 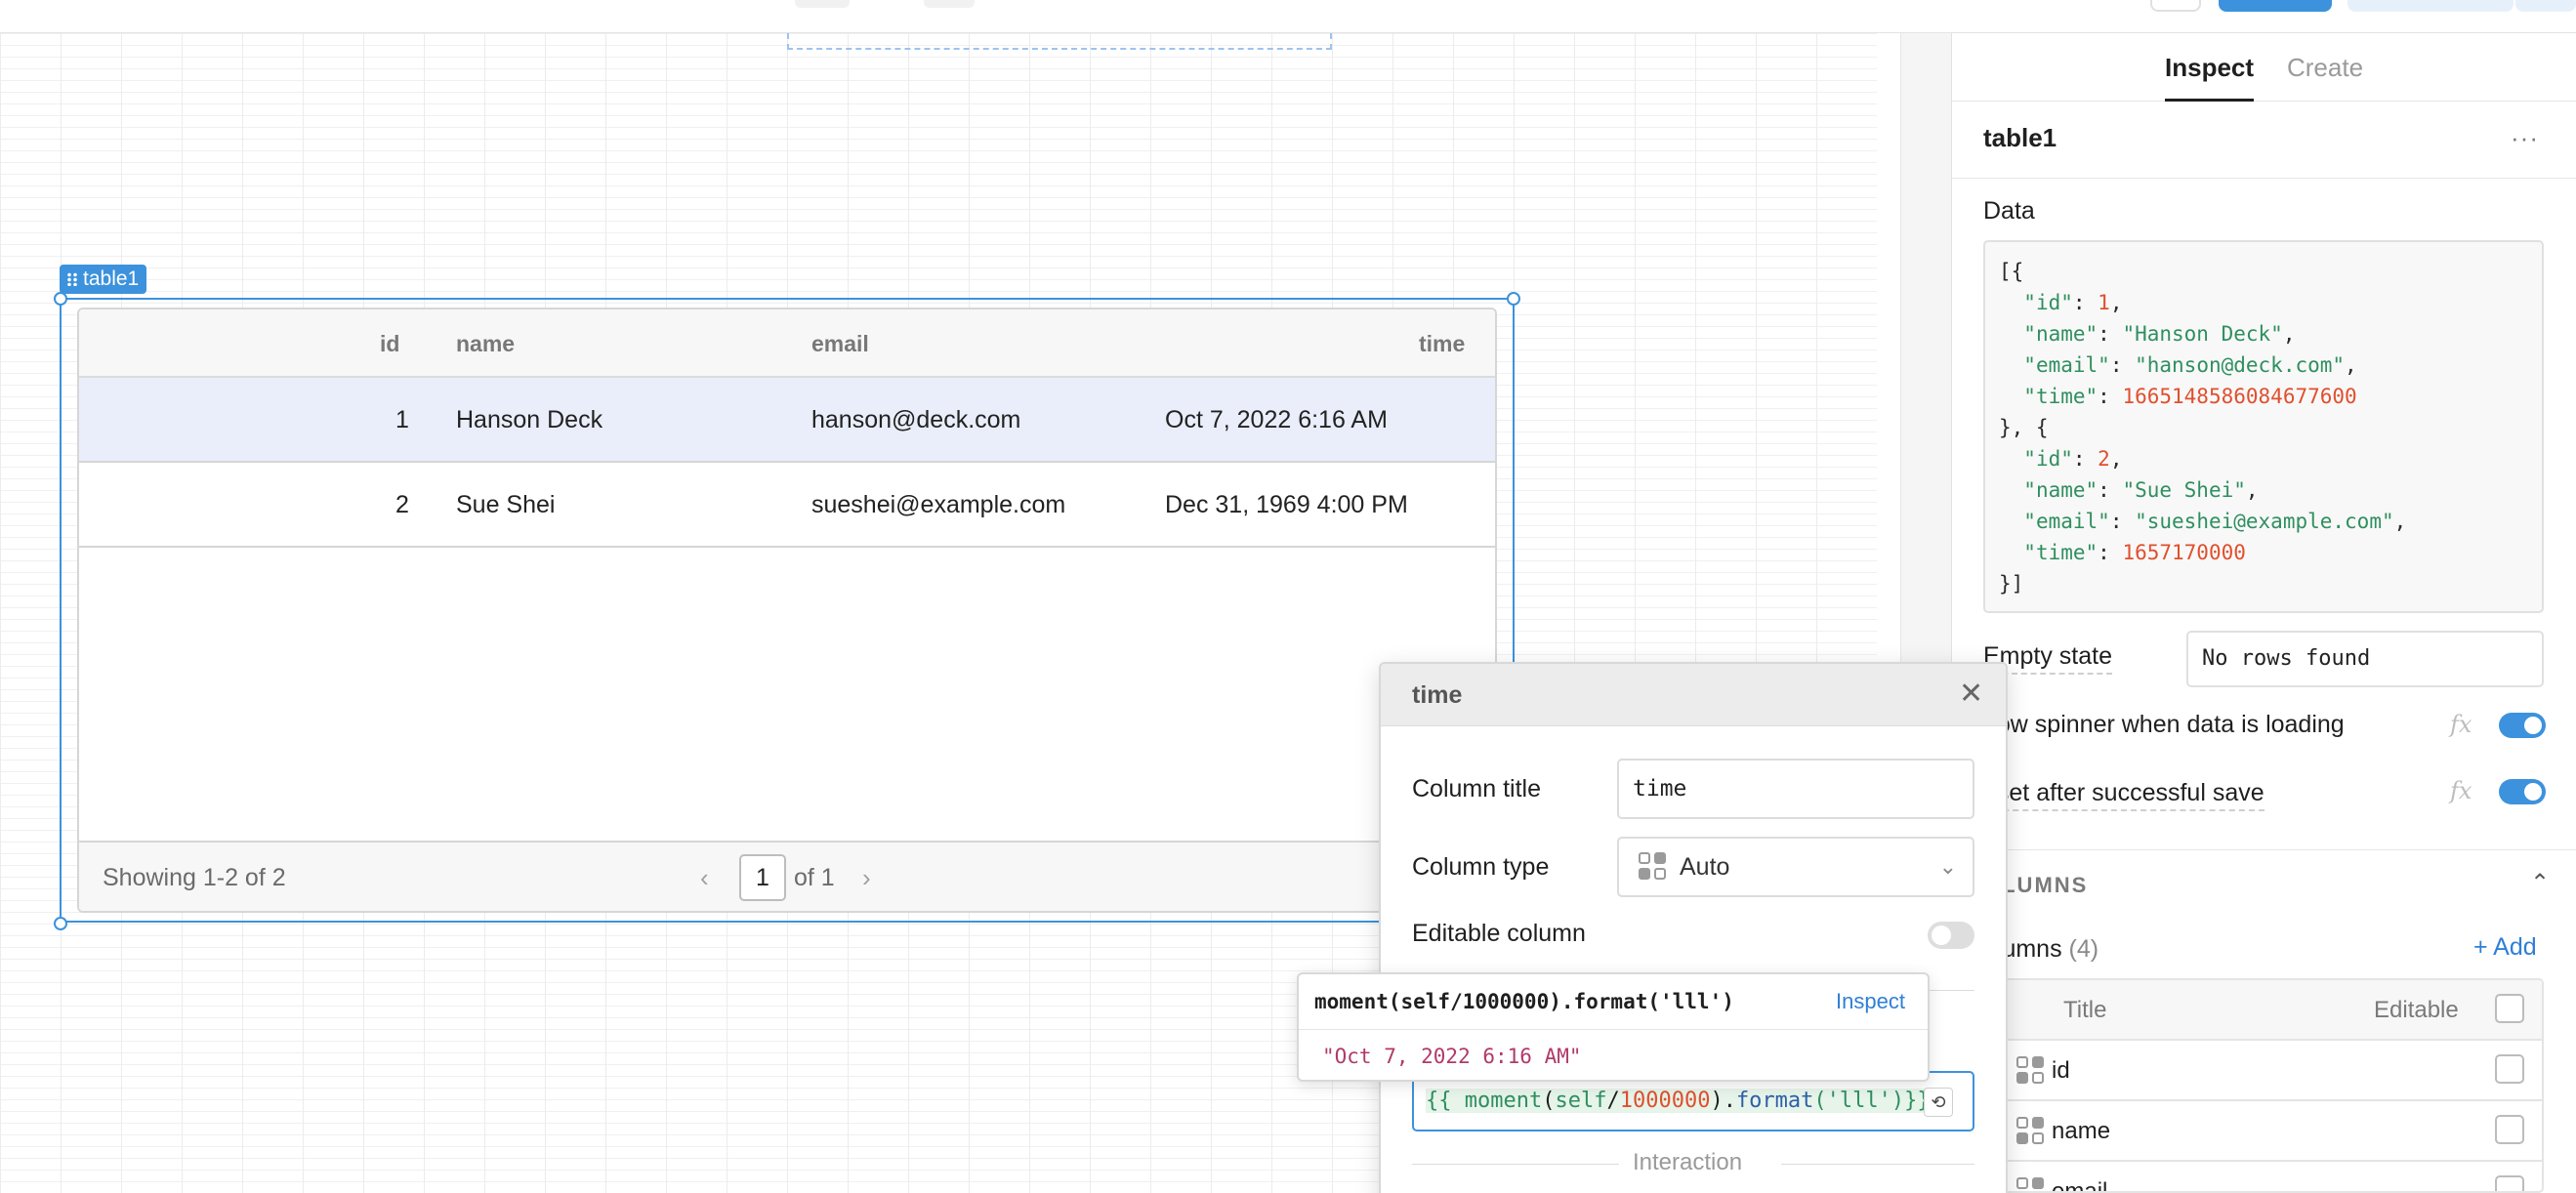 I want to click on data-label: Data, so click(x=2009, y=211).